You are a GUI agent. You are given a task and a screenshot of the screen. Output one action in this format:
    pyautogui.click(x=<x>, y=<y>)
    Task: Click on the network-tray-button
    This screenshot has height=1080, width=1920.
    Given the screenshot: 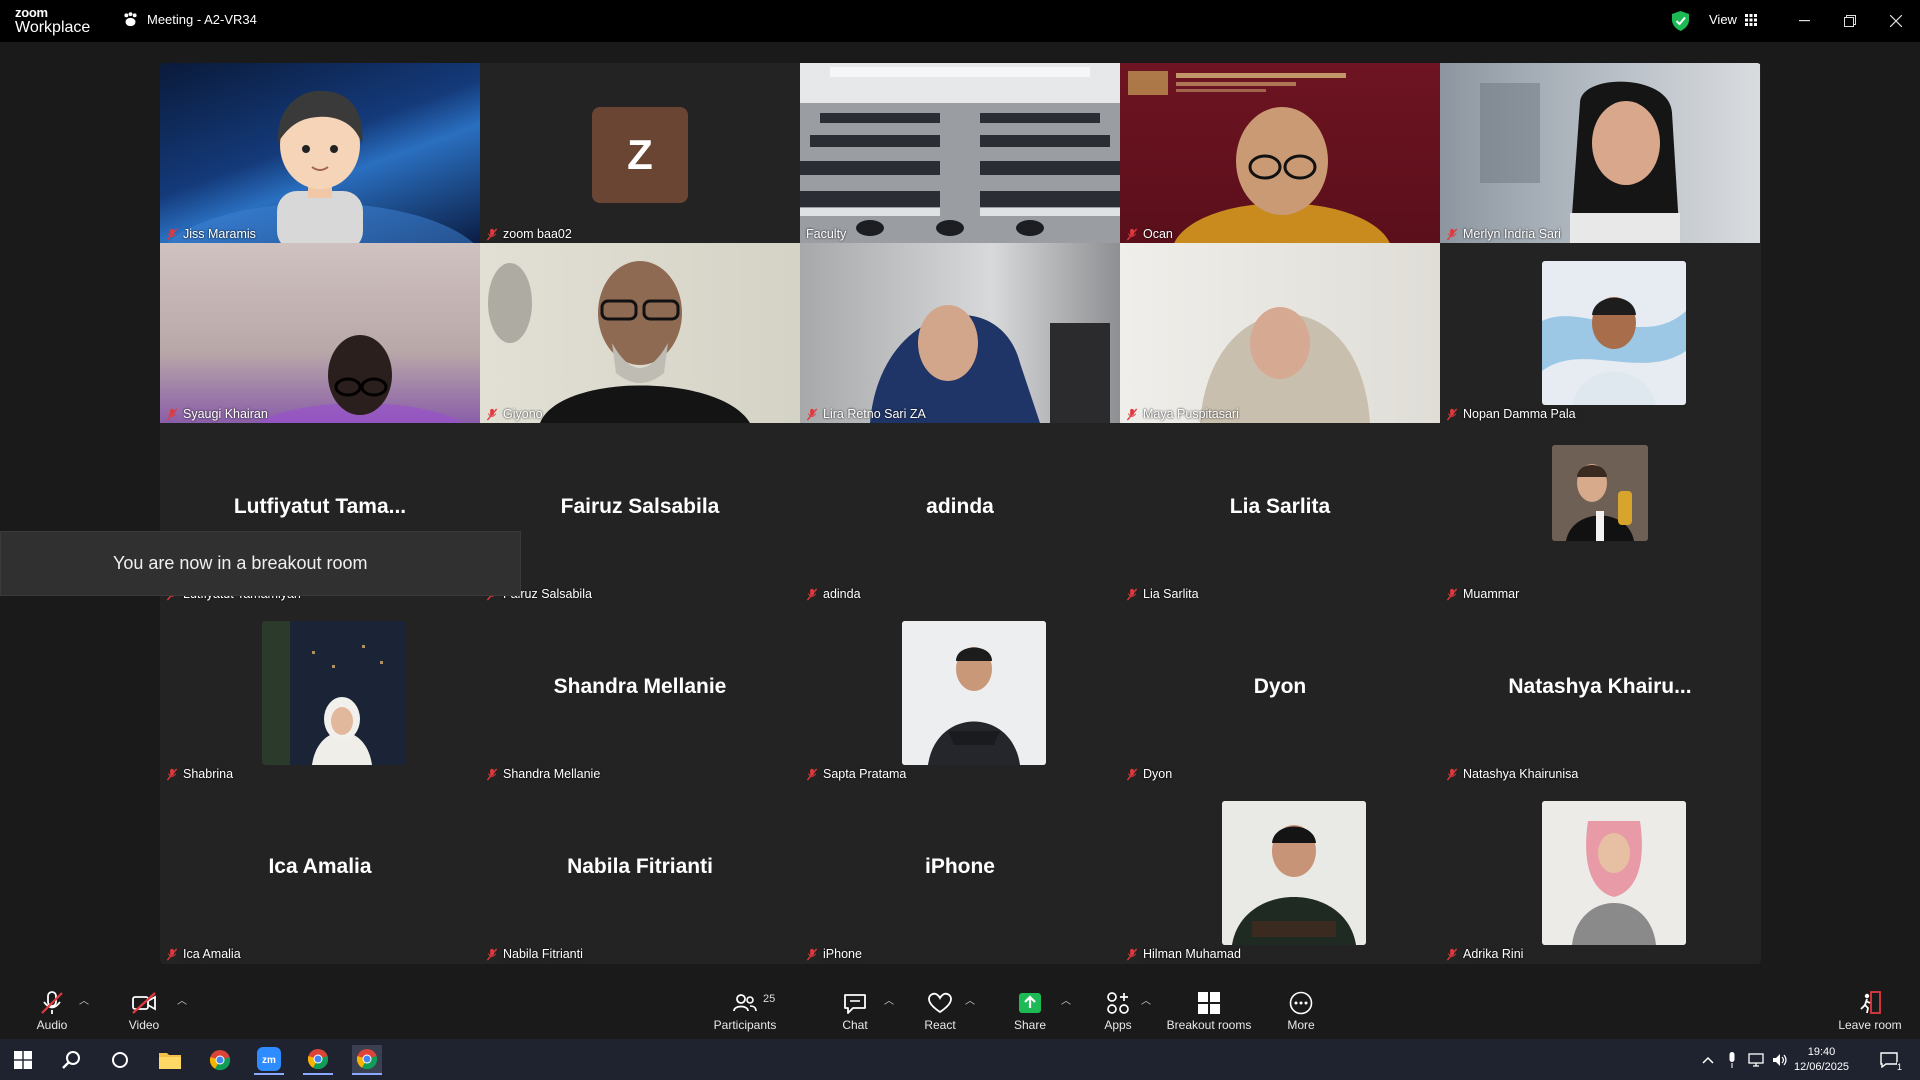 What is the action you would take?
    pyautogui.click(x=1756, y=1060)
    